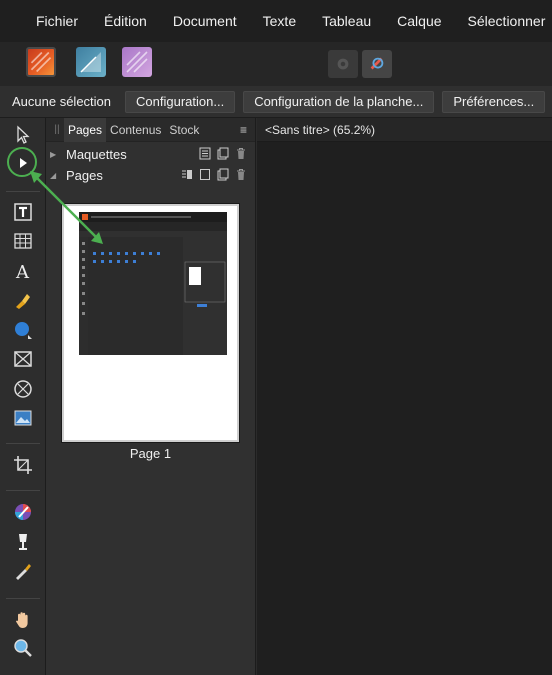  What do you see at coordinates (241, 174) in the screenshot?
I see `delete-page-icon` at bounding box center [241, 174].